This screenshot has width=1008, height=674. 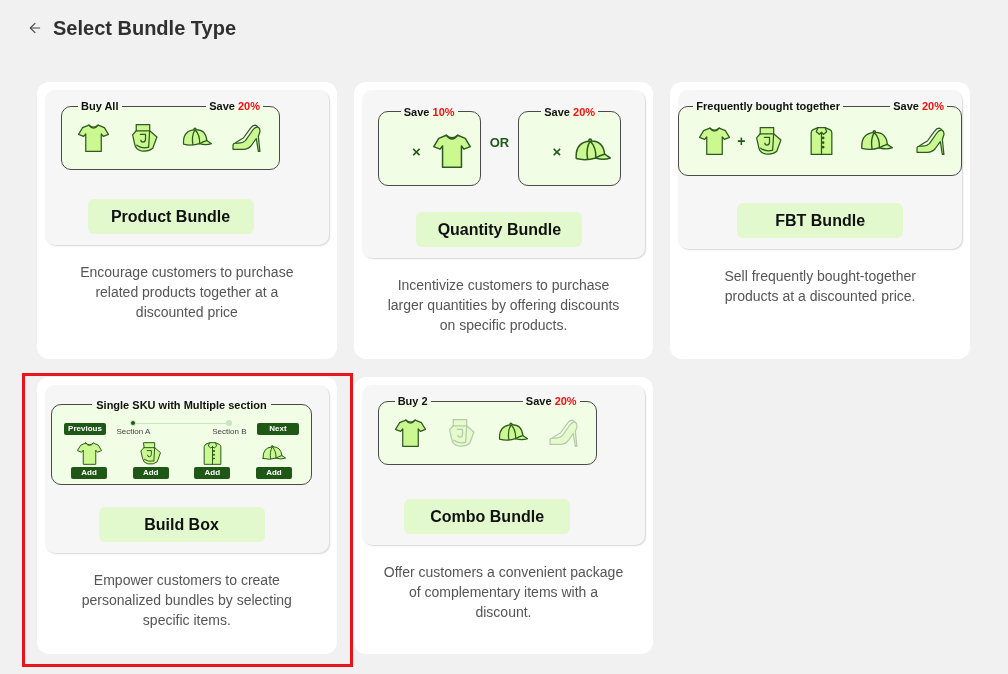 What do you see at coordinates (187, 292) in the screenshot?
I see `bundle-description: Encourage customers to purchase related products together at a discounted price` at bounding box center [187, 292].